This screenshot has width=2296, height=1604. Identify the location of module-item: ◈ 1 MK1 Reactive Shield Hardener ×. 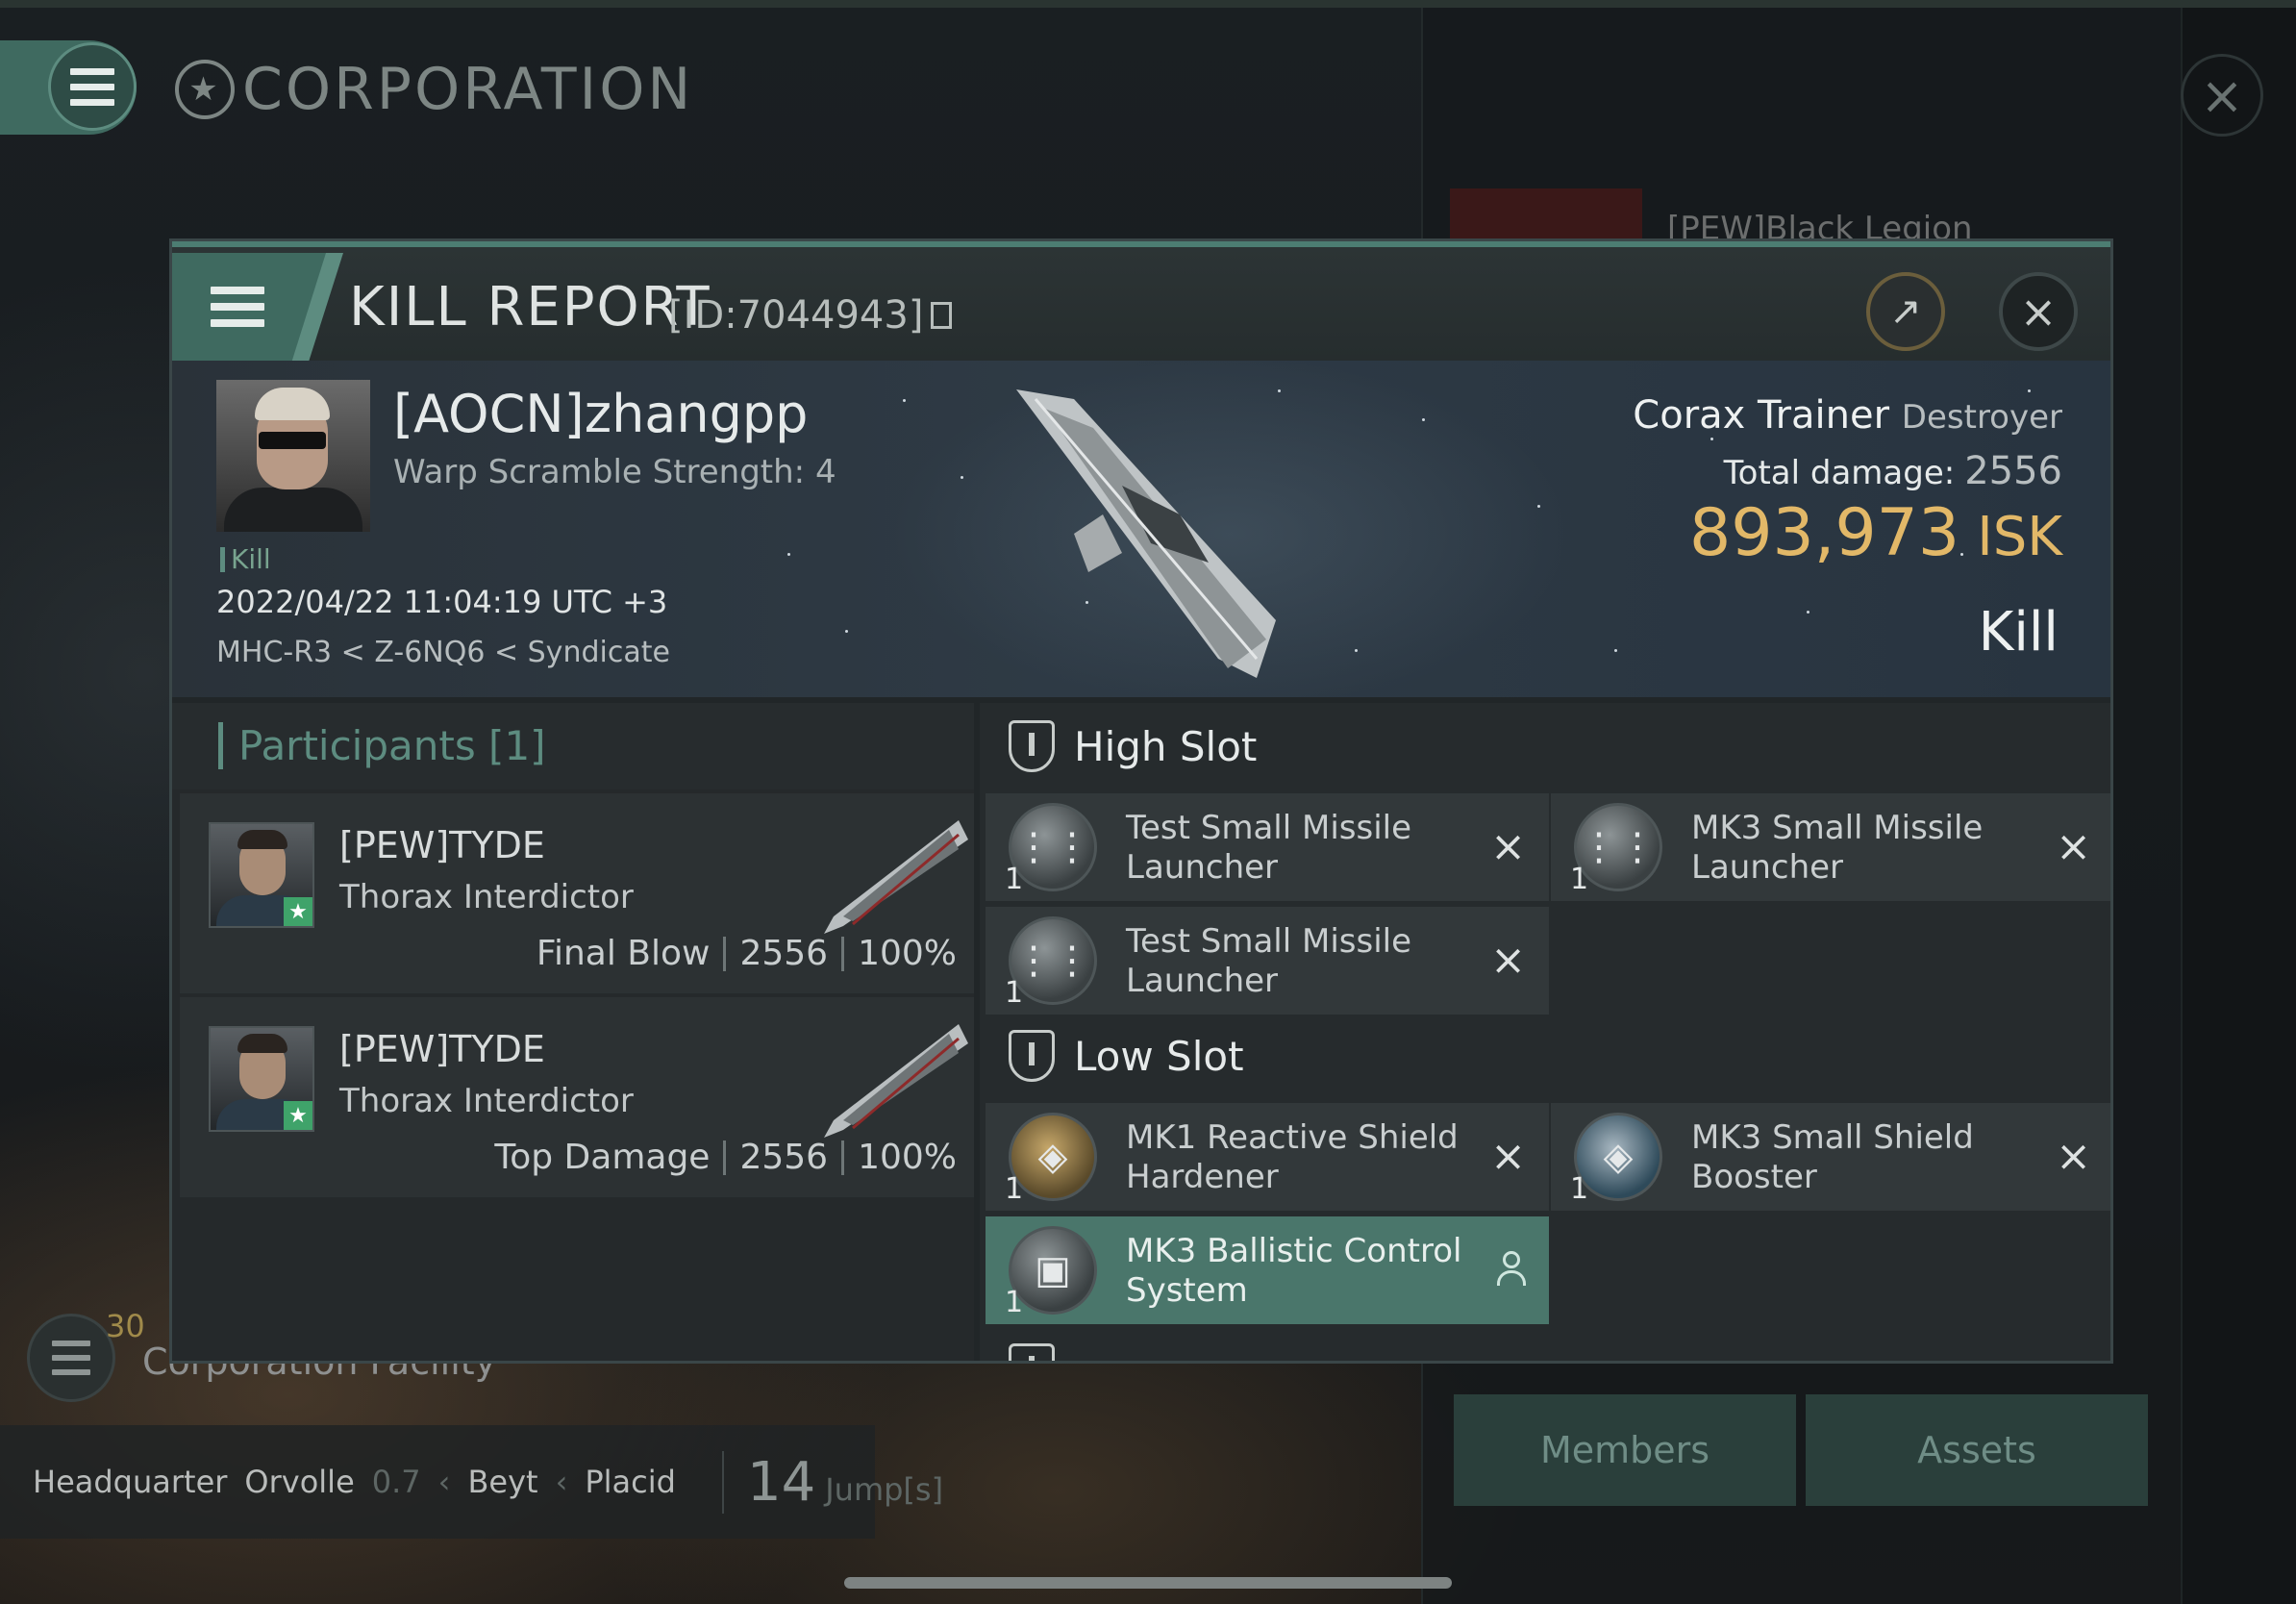
(1267, 1157).